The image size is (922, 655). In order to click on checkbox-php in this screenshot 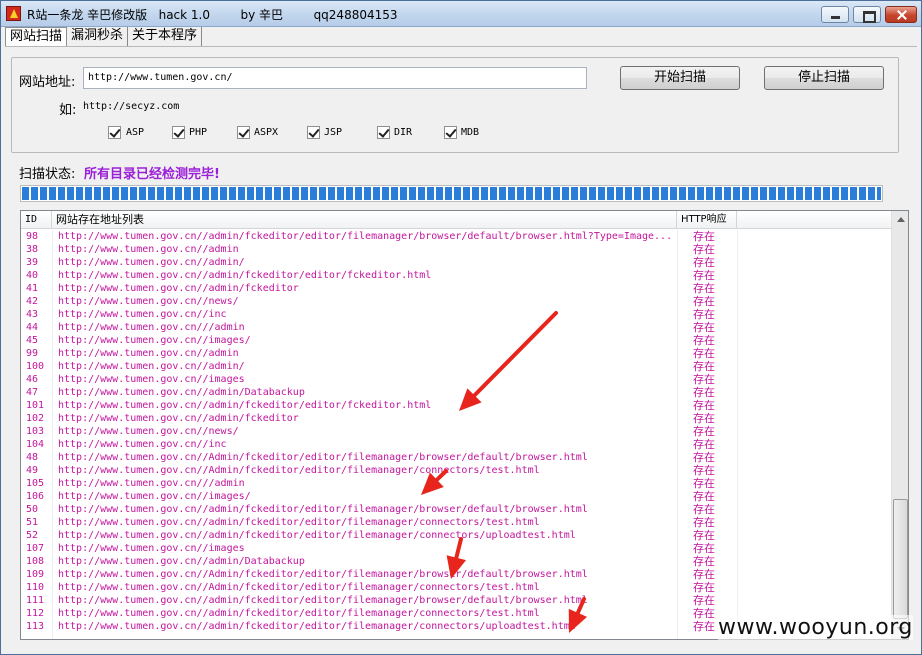, I will do `click(178, 132)`.